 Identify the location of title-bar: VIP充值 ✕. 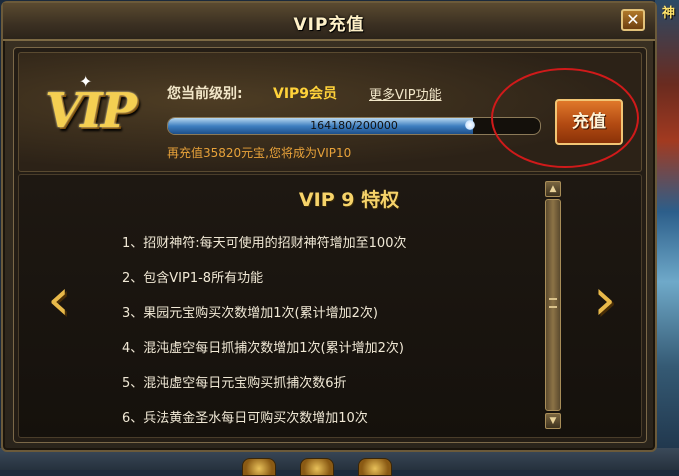
(329, 22).